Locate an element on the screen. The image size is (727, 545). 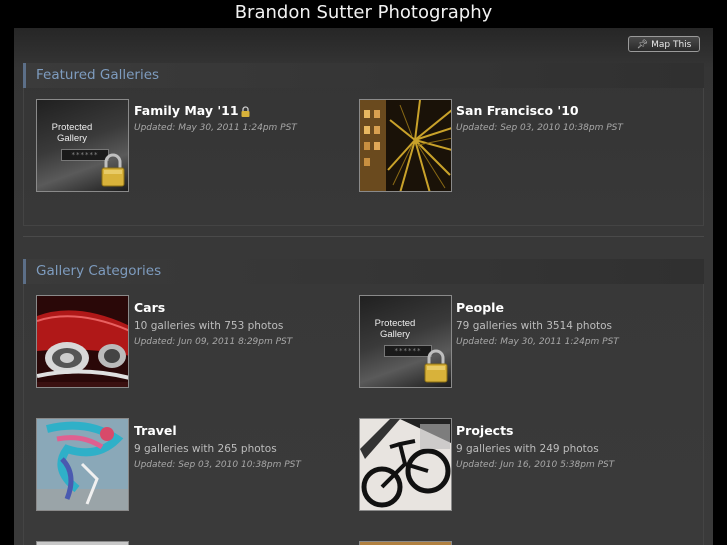
pushpin-icon: 📌︎ is located at coordinates (642, 45).